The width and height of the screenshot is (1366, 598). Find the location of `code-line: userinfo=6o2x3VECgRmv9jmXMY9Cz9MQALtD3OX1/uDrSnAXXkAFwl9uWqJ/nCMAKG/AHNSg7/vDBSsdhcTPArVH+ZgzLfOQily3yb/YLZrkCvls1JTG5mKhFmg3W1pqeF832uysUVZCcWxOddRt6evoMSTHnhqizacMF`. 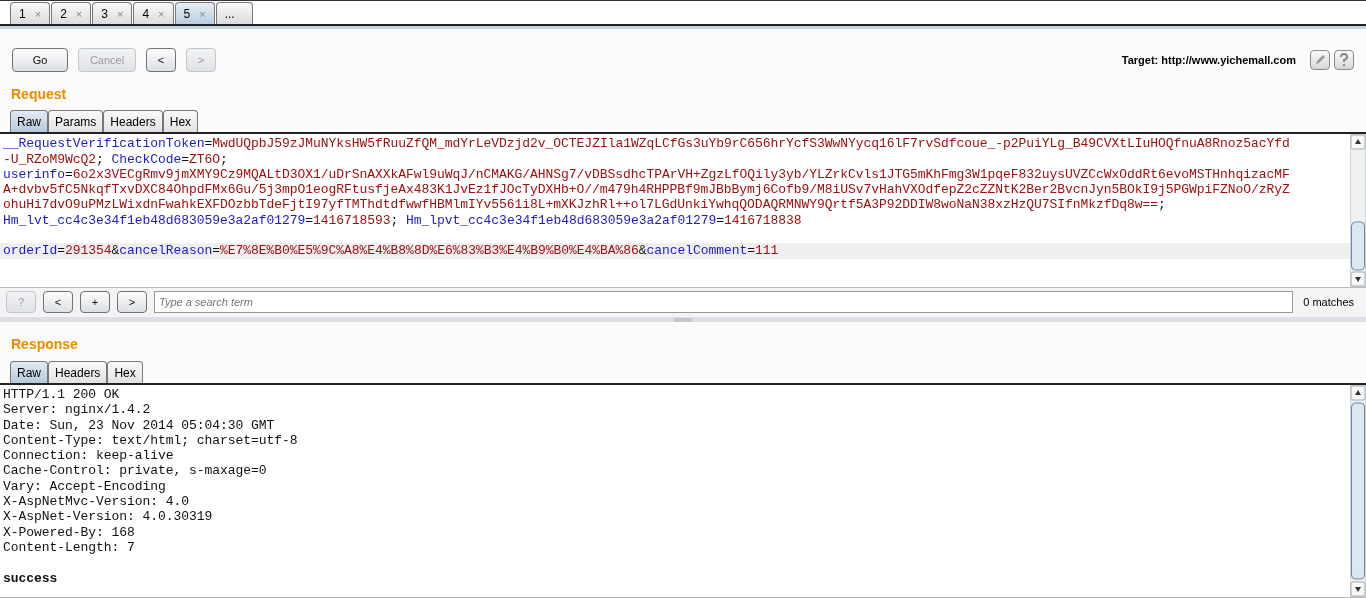

code-line: userinfo=6o2x3VECgRmv9jmXMY9Cz9MQALtD3OX1/uDrSnAXXkAFwl9uWqJ/nCMAKG/AHNSg7/vDBSsdhcTPArVH+ZgzLfOQily3yb/YLZrkCvls1JTG5mKhFmg3W1pqeF832uysUVZCcWxOddRt6evoMSTHnhqizacMF is located at coordinates (647, 174).